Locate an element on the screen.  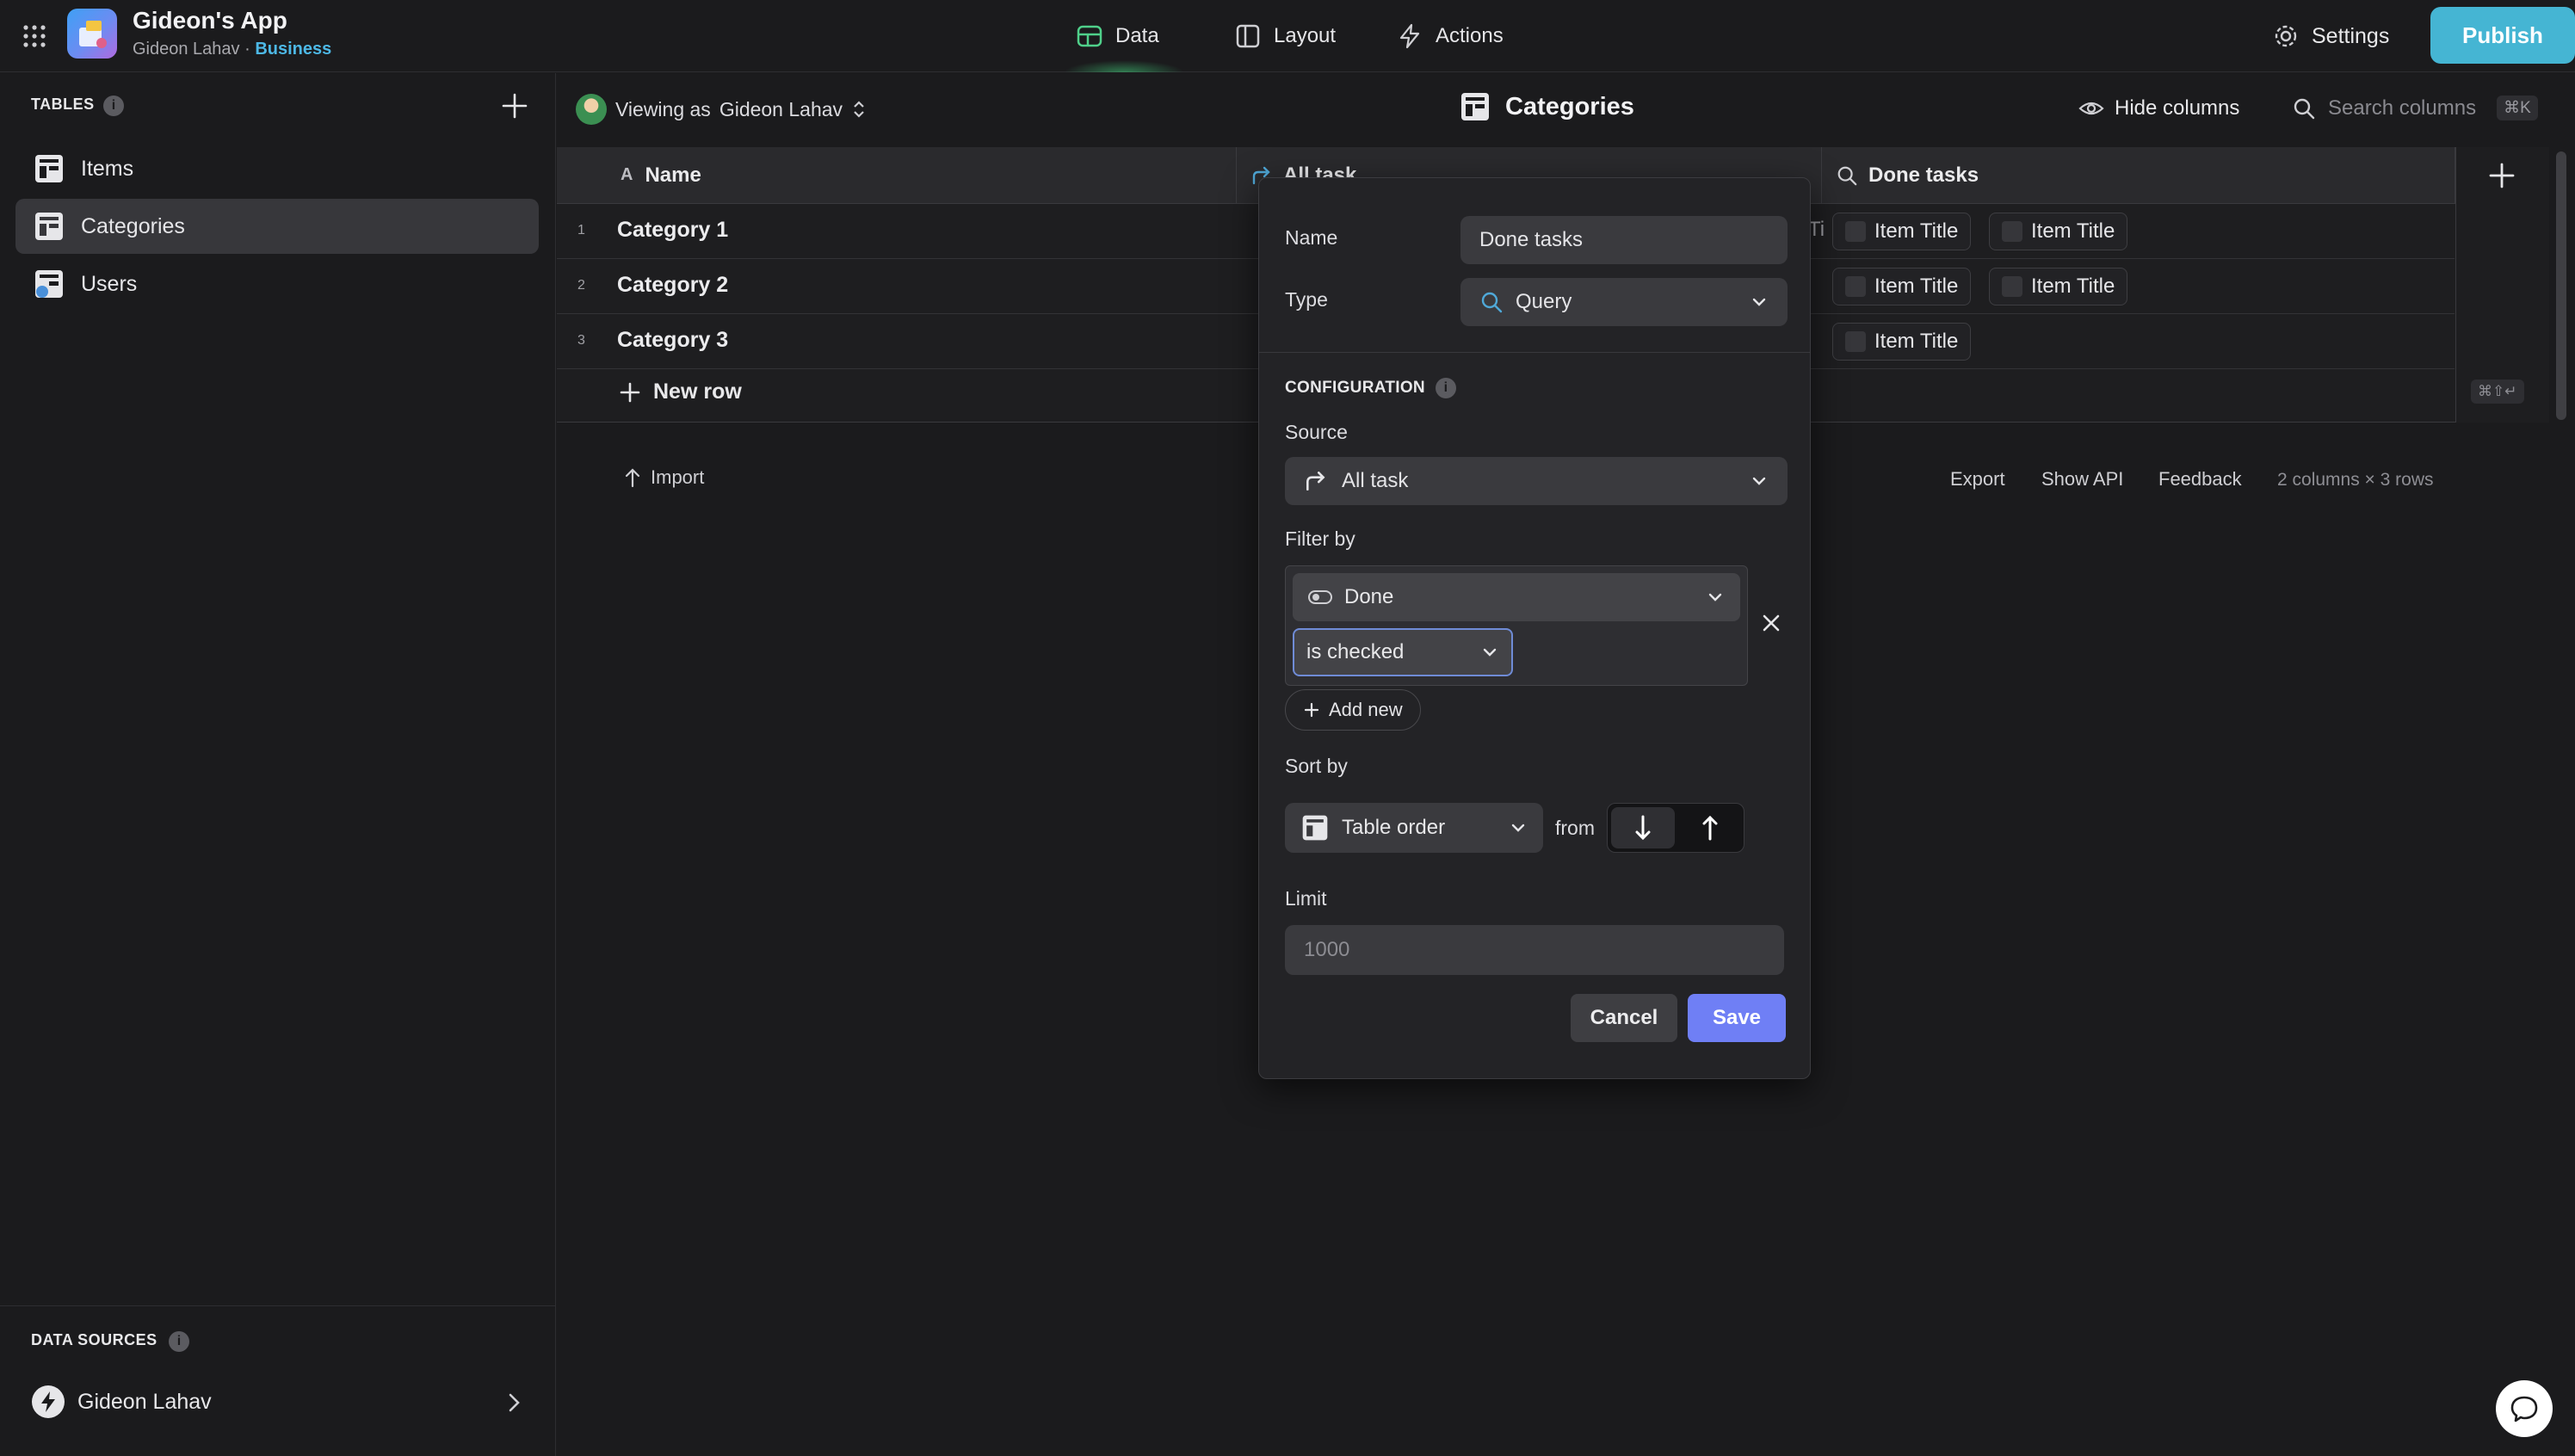
data-sources-heading: DATA SOURCES is located at coordinates (94, 1340).